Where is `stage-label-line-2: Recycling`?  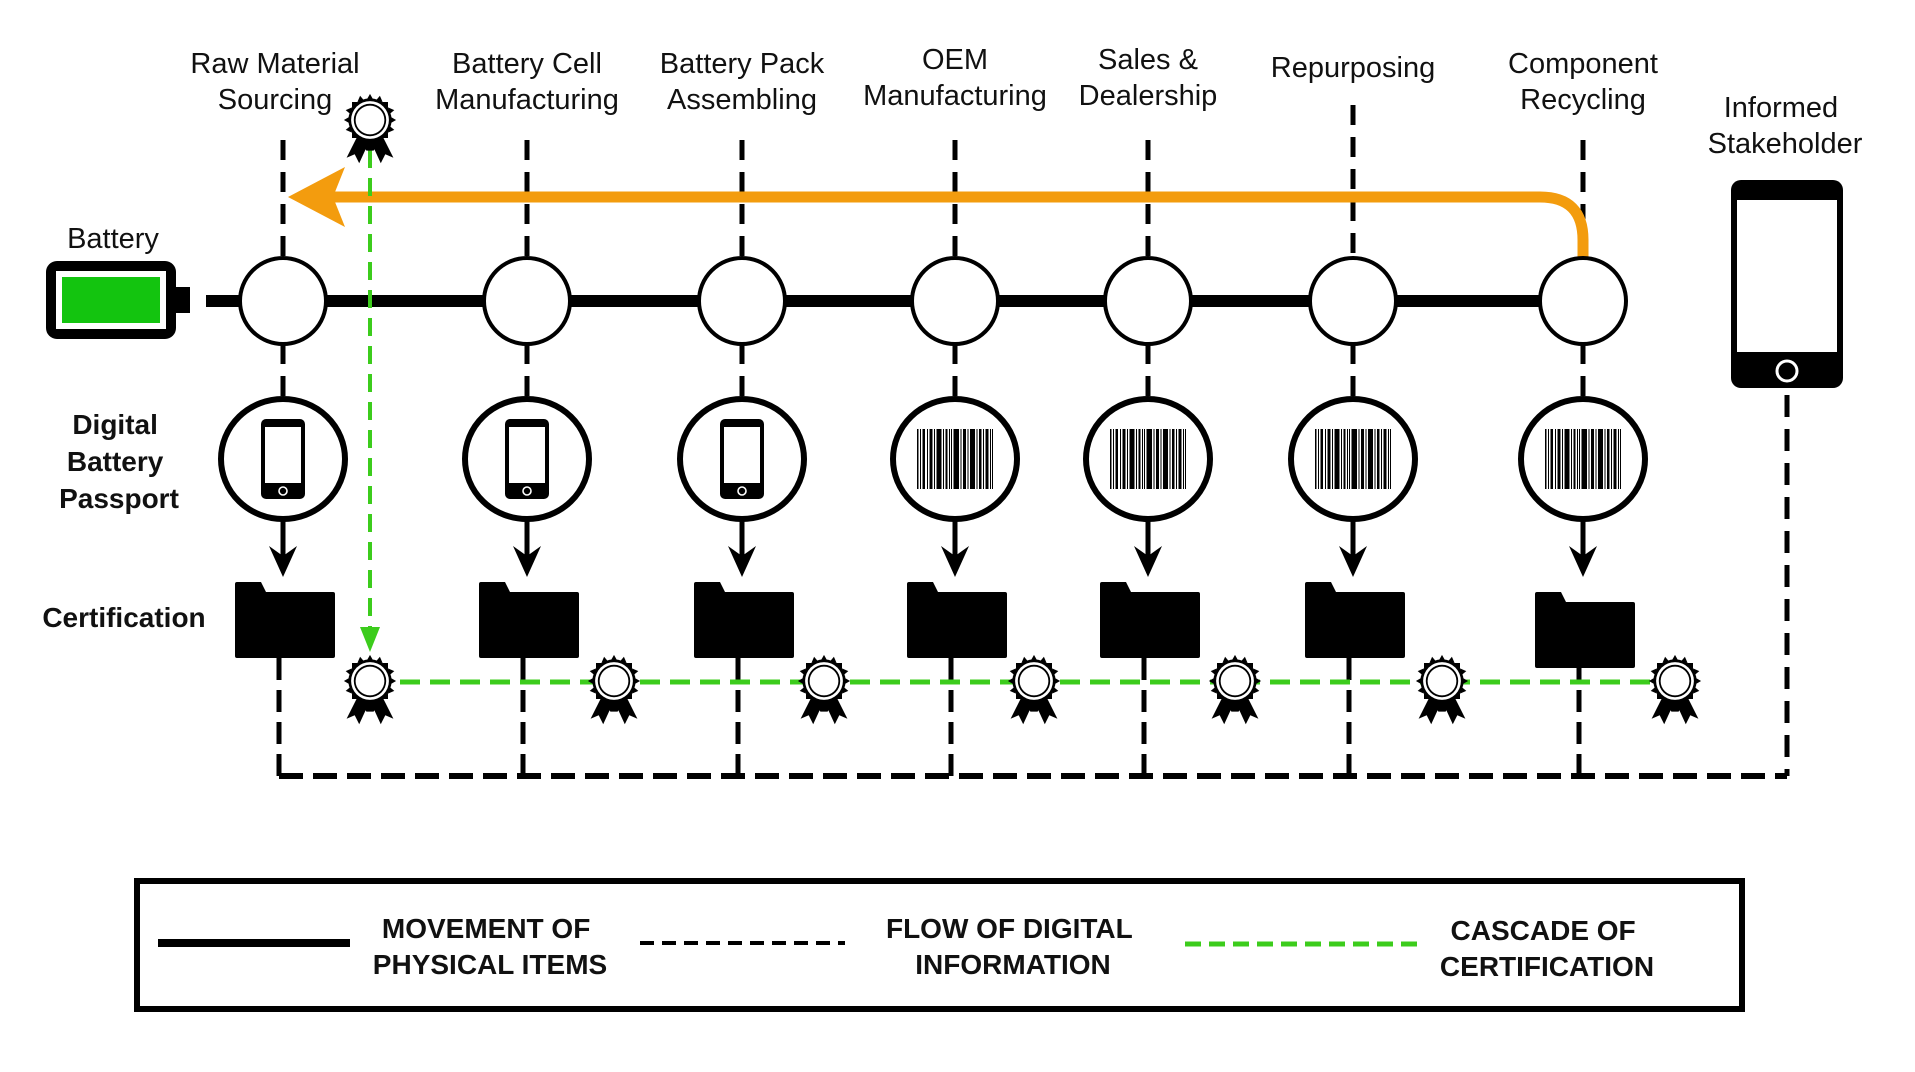 stage-label-line-2: Recycling is located at coordinates (1583, 100).